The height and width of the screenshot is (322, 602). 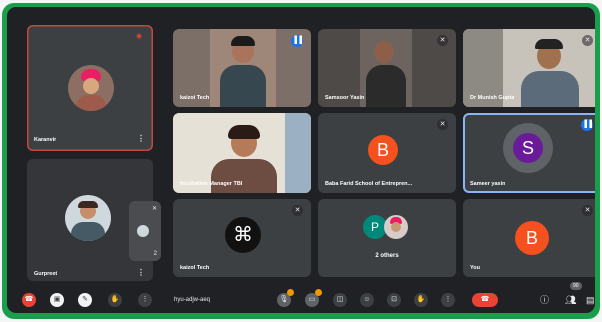 I want to click on self-camera-button: ▣, so click(x=57, y=300).